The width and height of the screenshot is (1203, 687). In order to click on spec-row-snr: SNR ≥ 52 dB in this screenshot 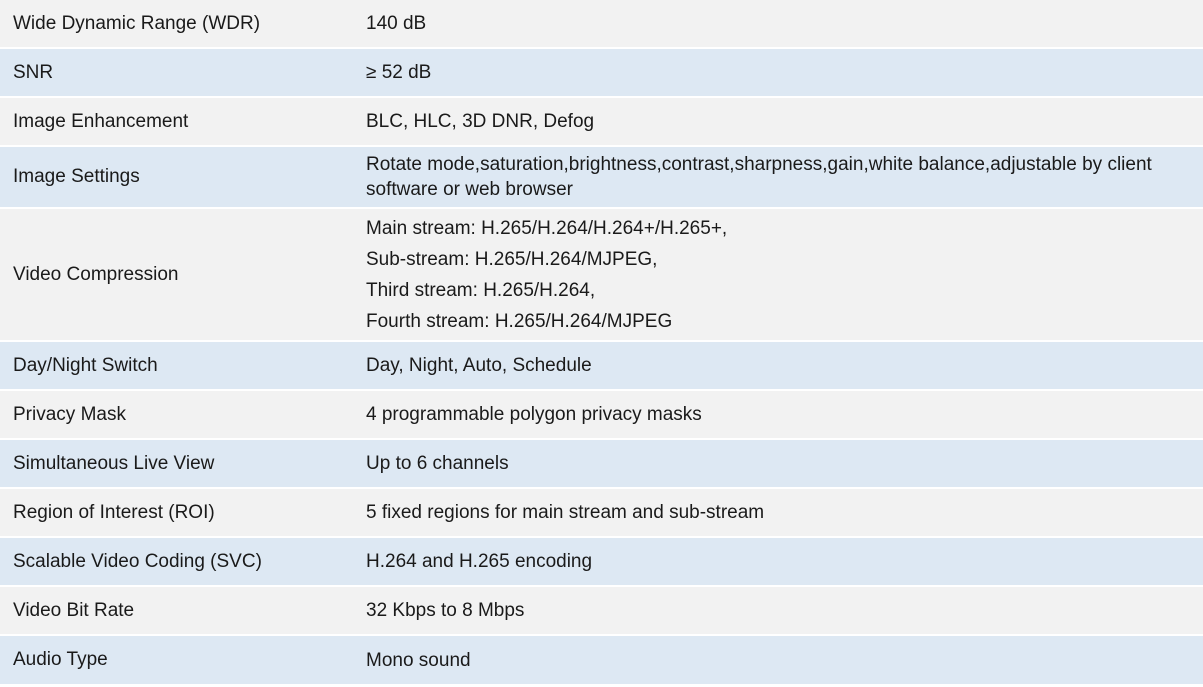, I will do `click(601, 73)`.